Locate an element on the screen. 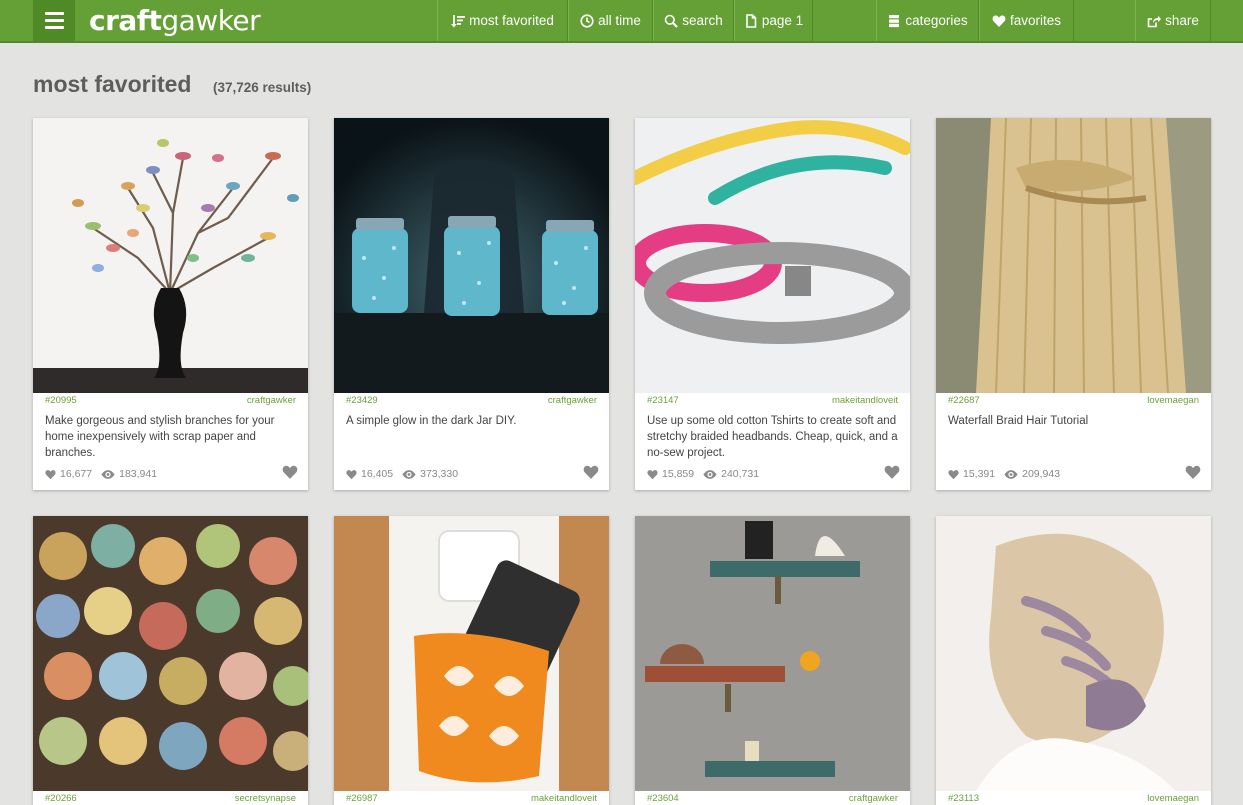 This screenshot has width=1243, height=805. card-source: secretsynapse is located at coordinates (265, 799).